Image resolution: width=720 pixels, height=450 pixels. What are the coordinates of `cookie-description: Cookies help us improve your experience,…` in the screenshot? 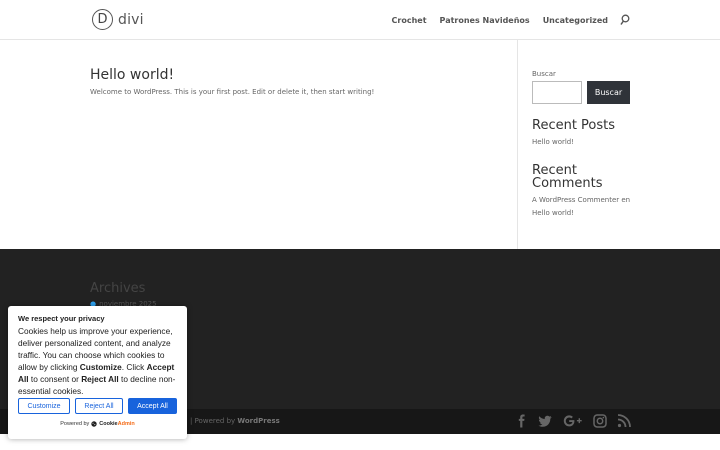 It's located at (100, 361).